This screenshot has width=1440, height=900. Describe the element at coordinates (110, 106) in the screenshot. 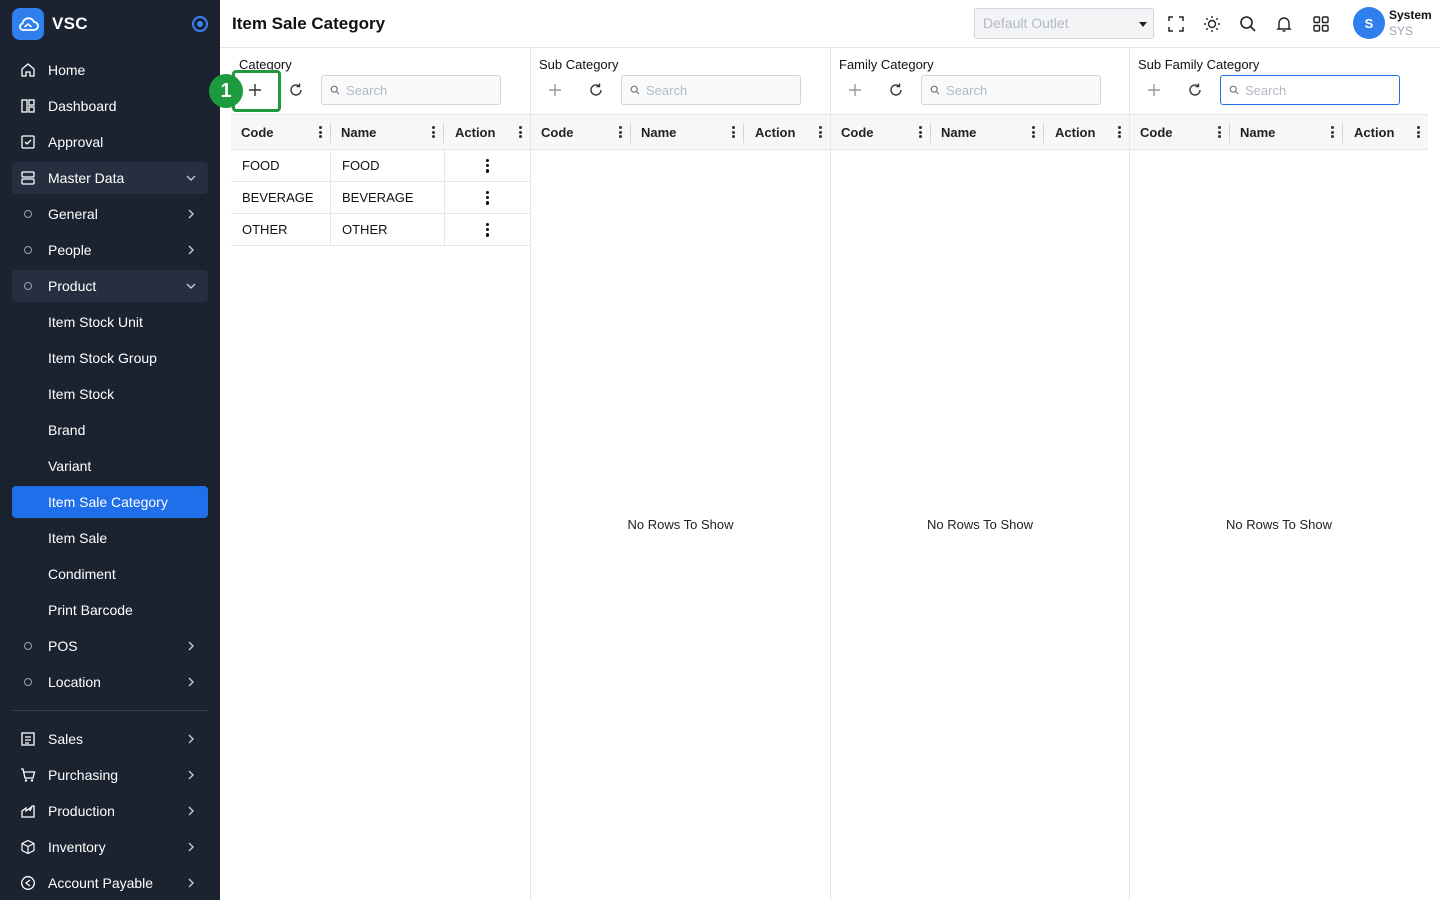

I see `sidebar-item-dashboard: Dashboard` at that location.